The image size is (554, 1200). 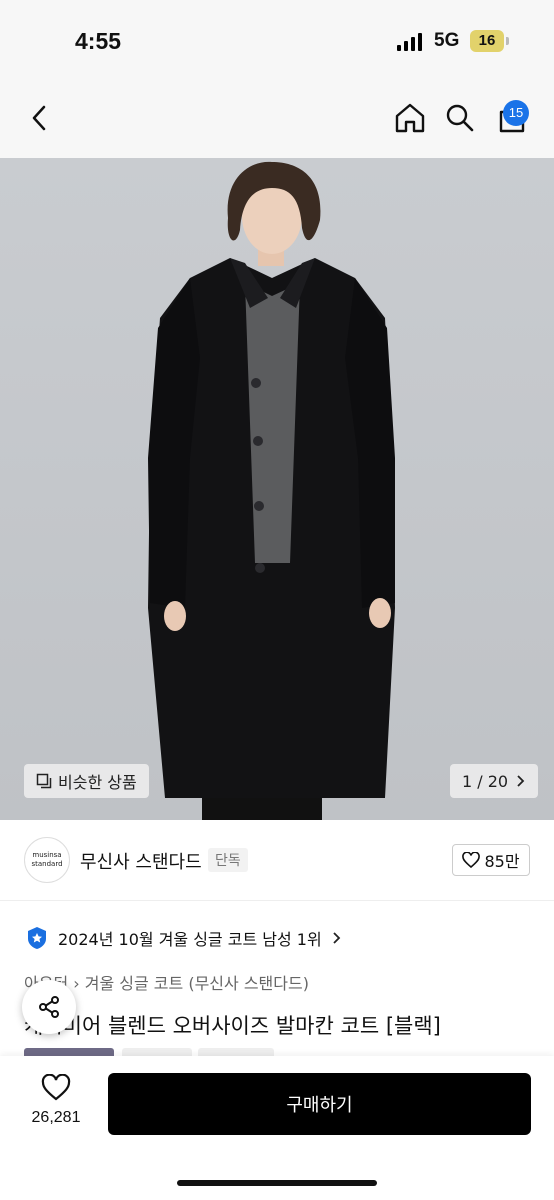 What do you see at coordinates (37, 938) in the screenshot?
I see `ranking-badge-icon` at bounding box center [37, 938].